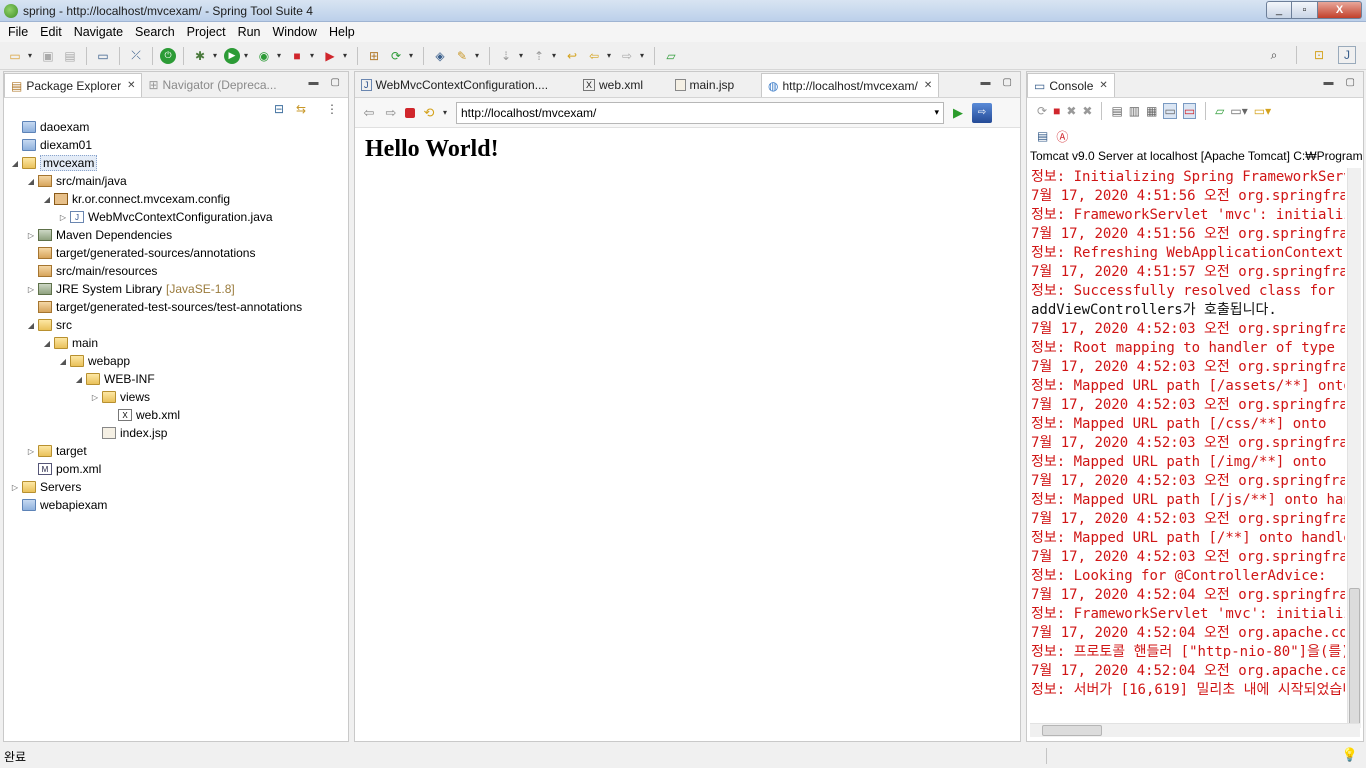  I want to click on tree-item-src-main-resources: src/main/resources, so click(177, 271).